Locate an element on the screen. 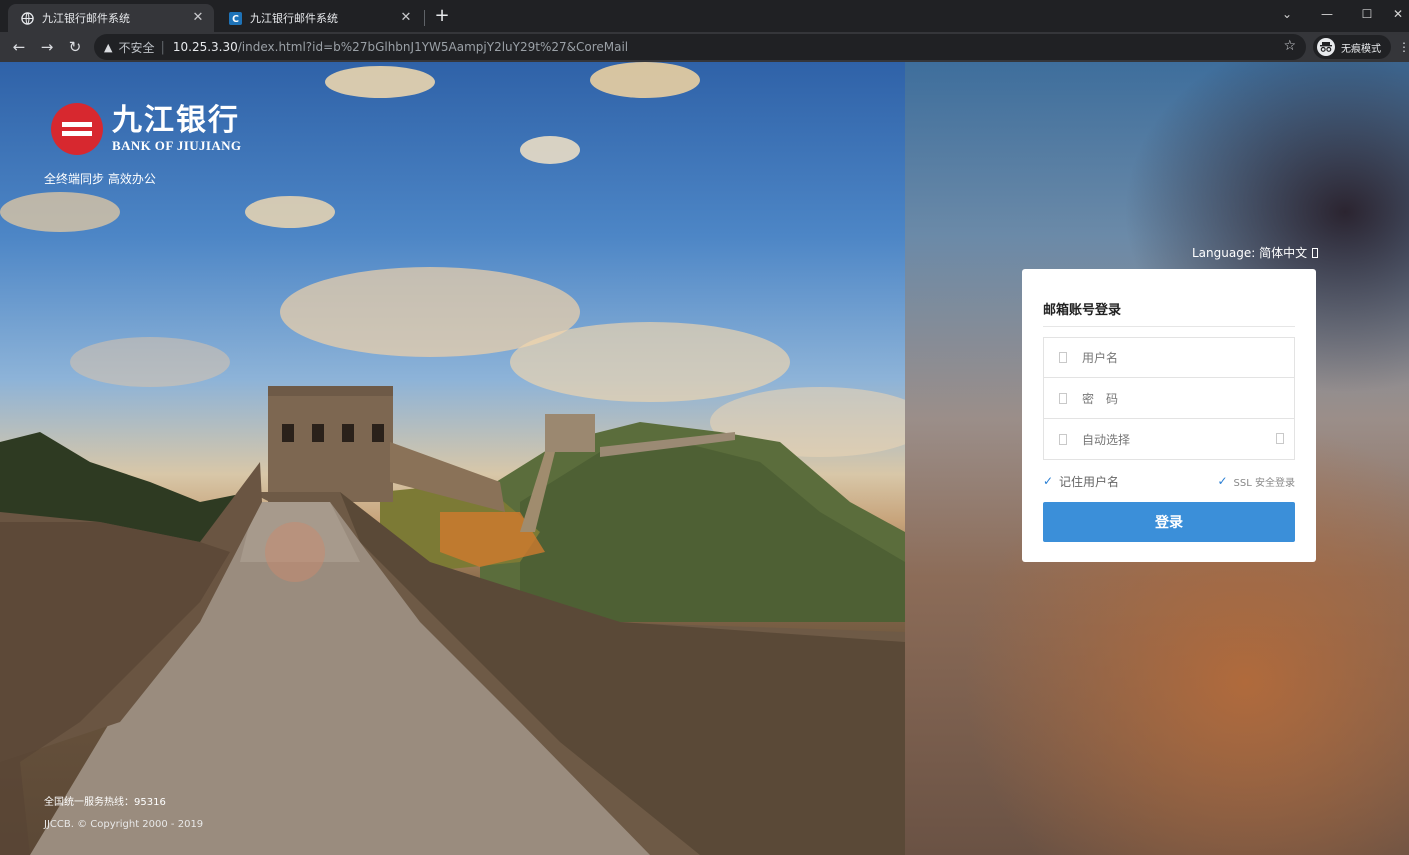  domain-select: 自动选择 is located at coordinates (1169, 439).